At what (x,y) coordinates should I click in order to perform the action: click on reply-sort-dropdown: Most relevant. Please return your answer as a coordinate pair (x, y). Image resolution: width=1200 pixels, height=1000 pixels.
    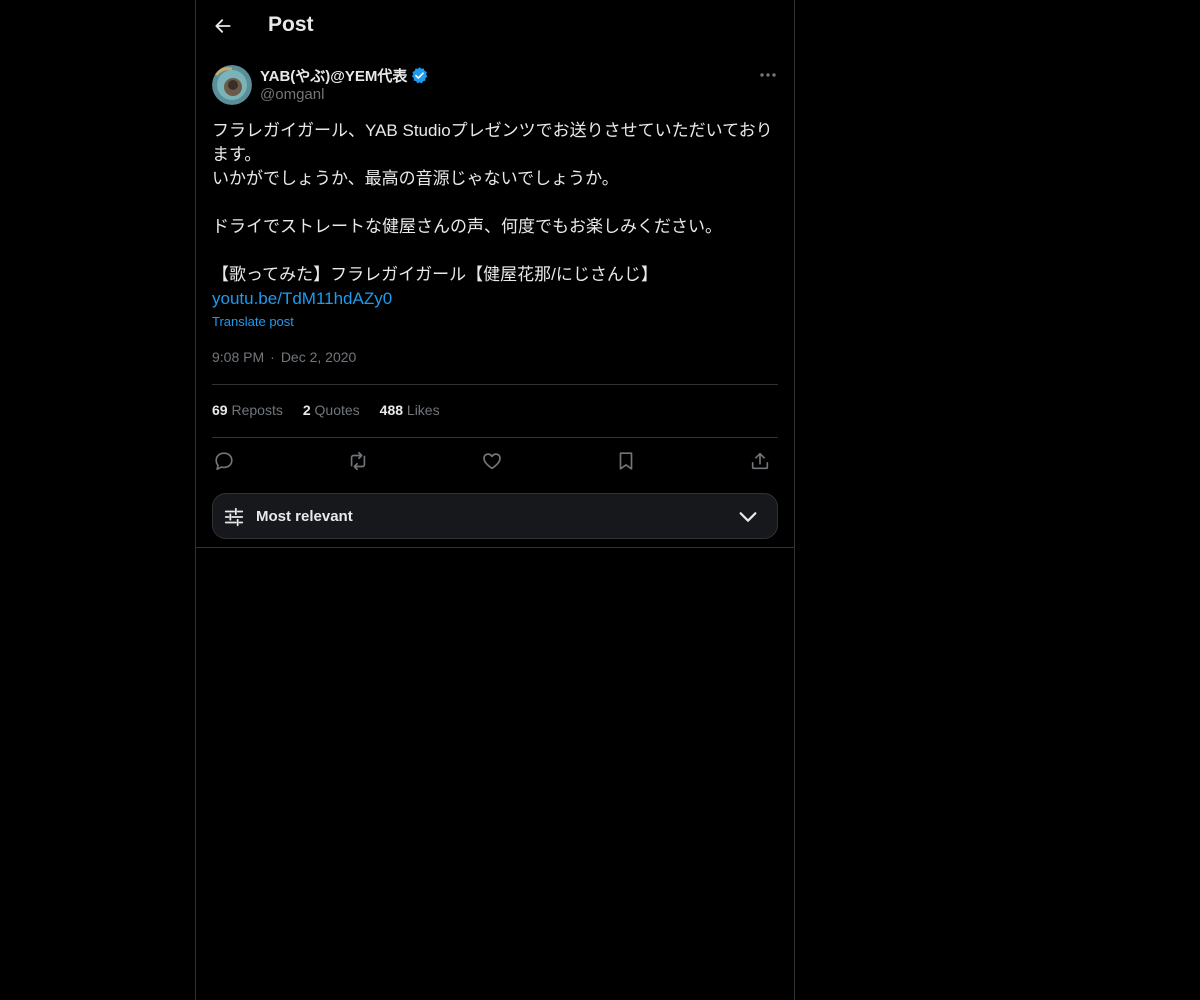
    Looking at the image, I should click on (495, 516).